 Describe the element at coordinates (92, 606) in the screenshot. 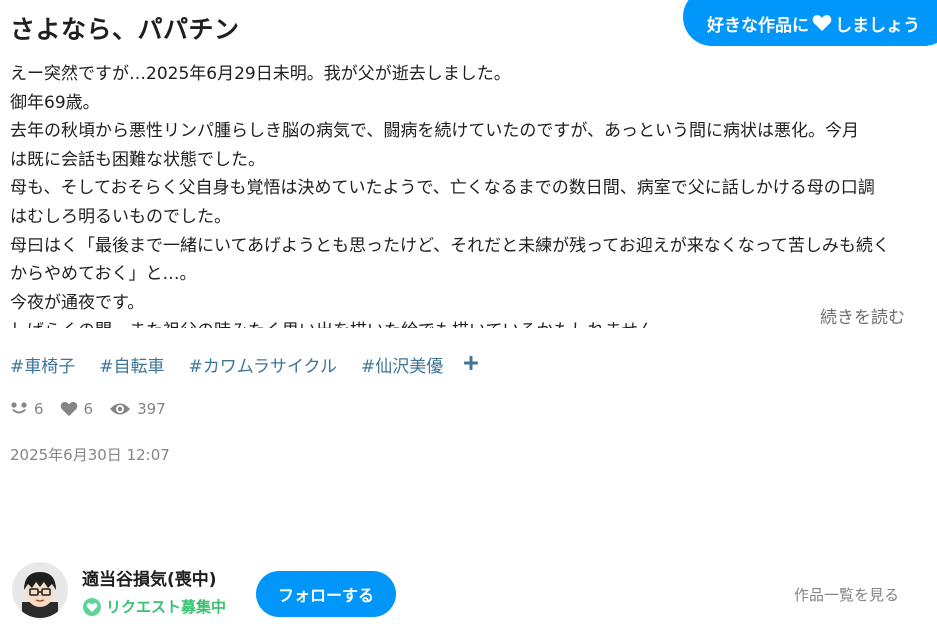

I see `request-icon` at that location.